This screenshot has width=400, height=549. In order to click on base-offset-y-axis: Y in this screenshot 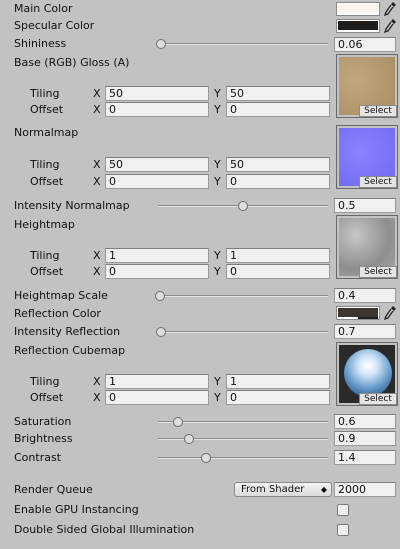, I will do `click(217, 109)`.